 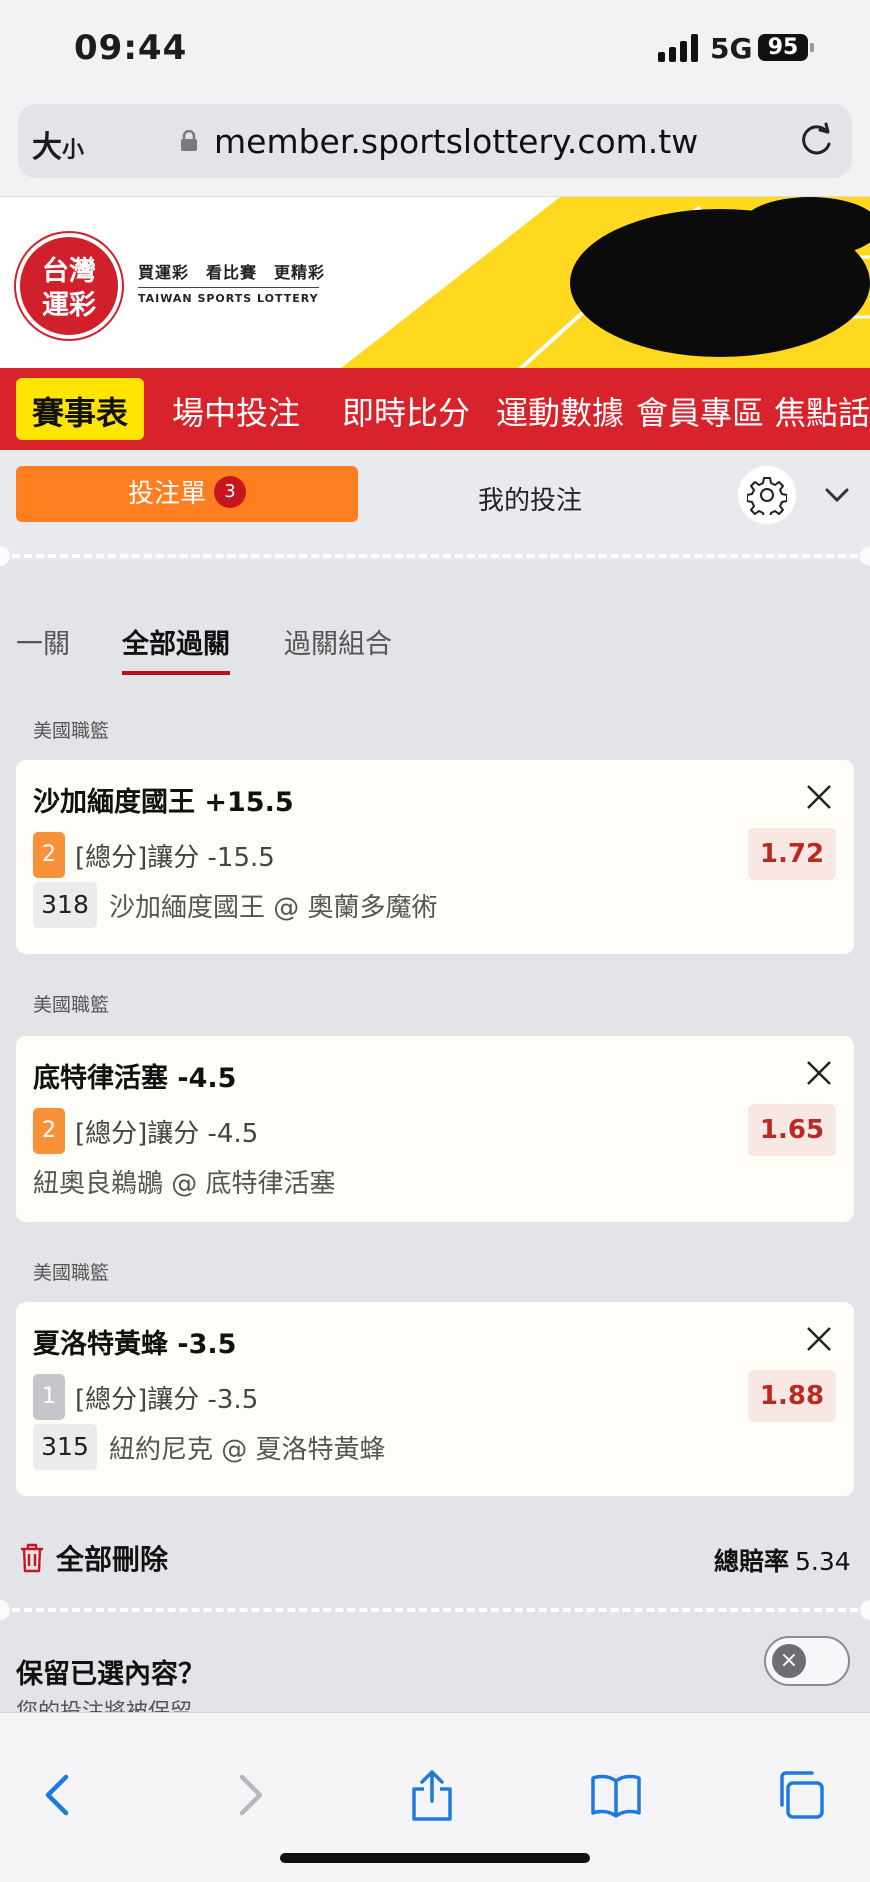 What do you see at coordinates (135, 1344) in the screenshot?
I see `bet-selection: 夏洛特黃蜂 -3.5` at bounding box center [135, 1344].